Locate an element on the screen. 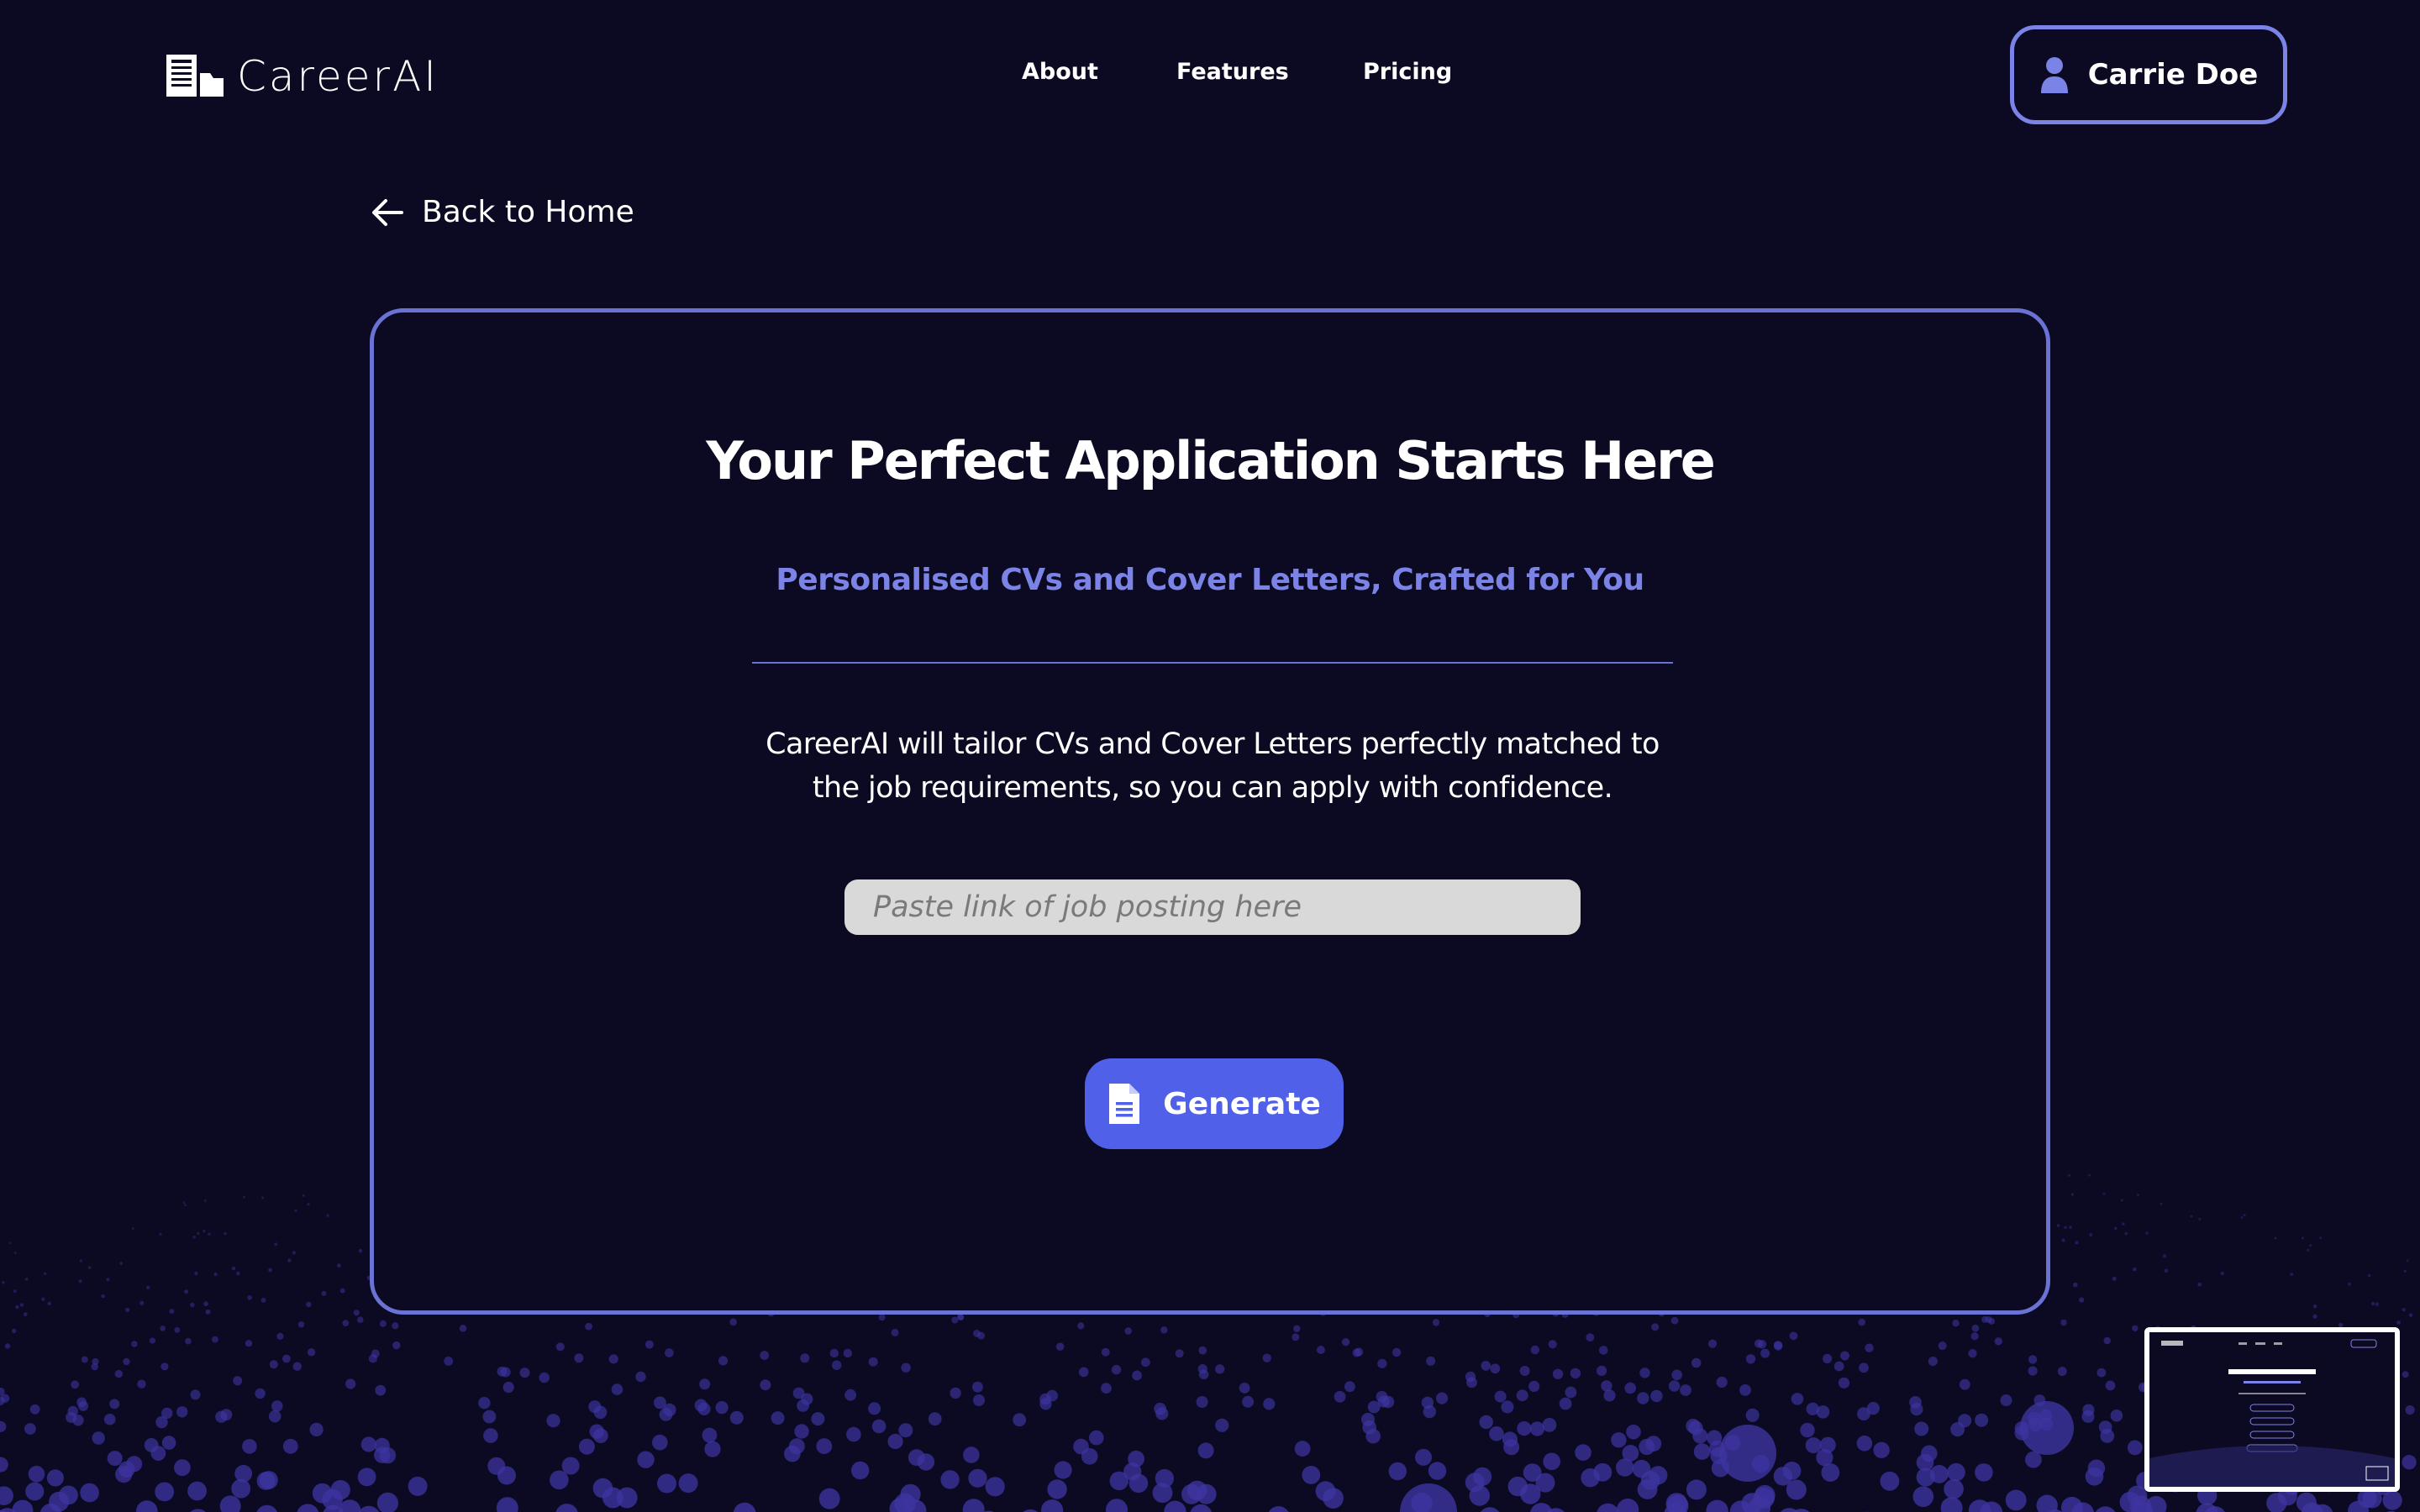  document-icon is located at coordinates (1124, 1104).